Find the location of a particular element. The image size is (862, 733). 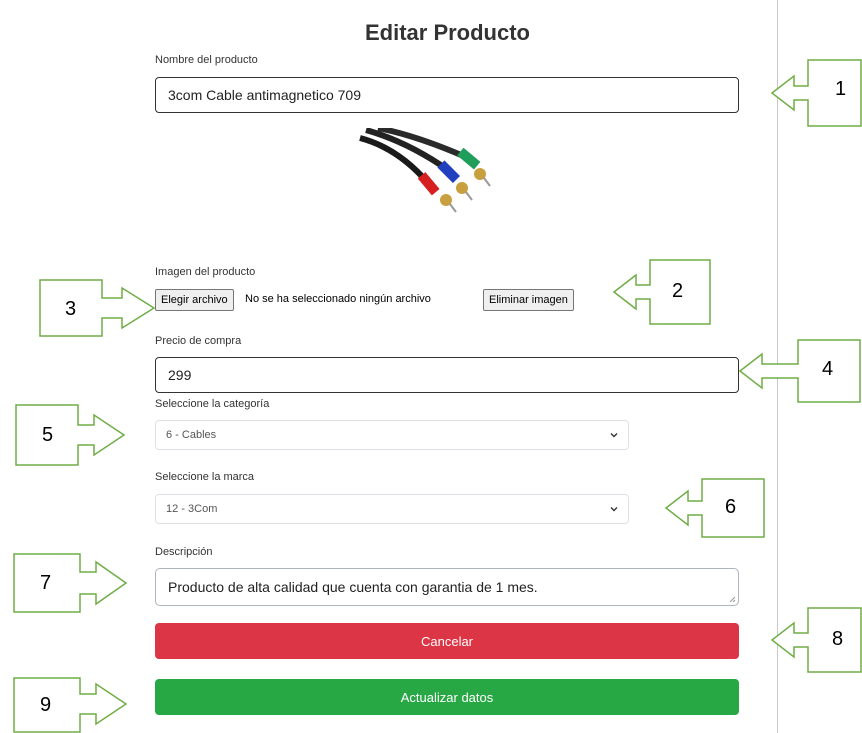

brand-label: Seleccione la marca is located at coordinates (205, 477).